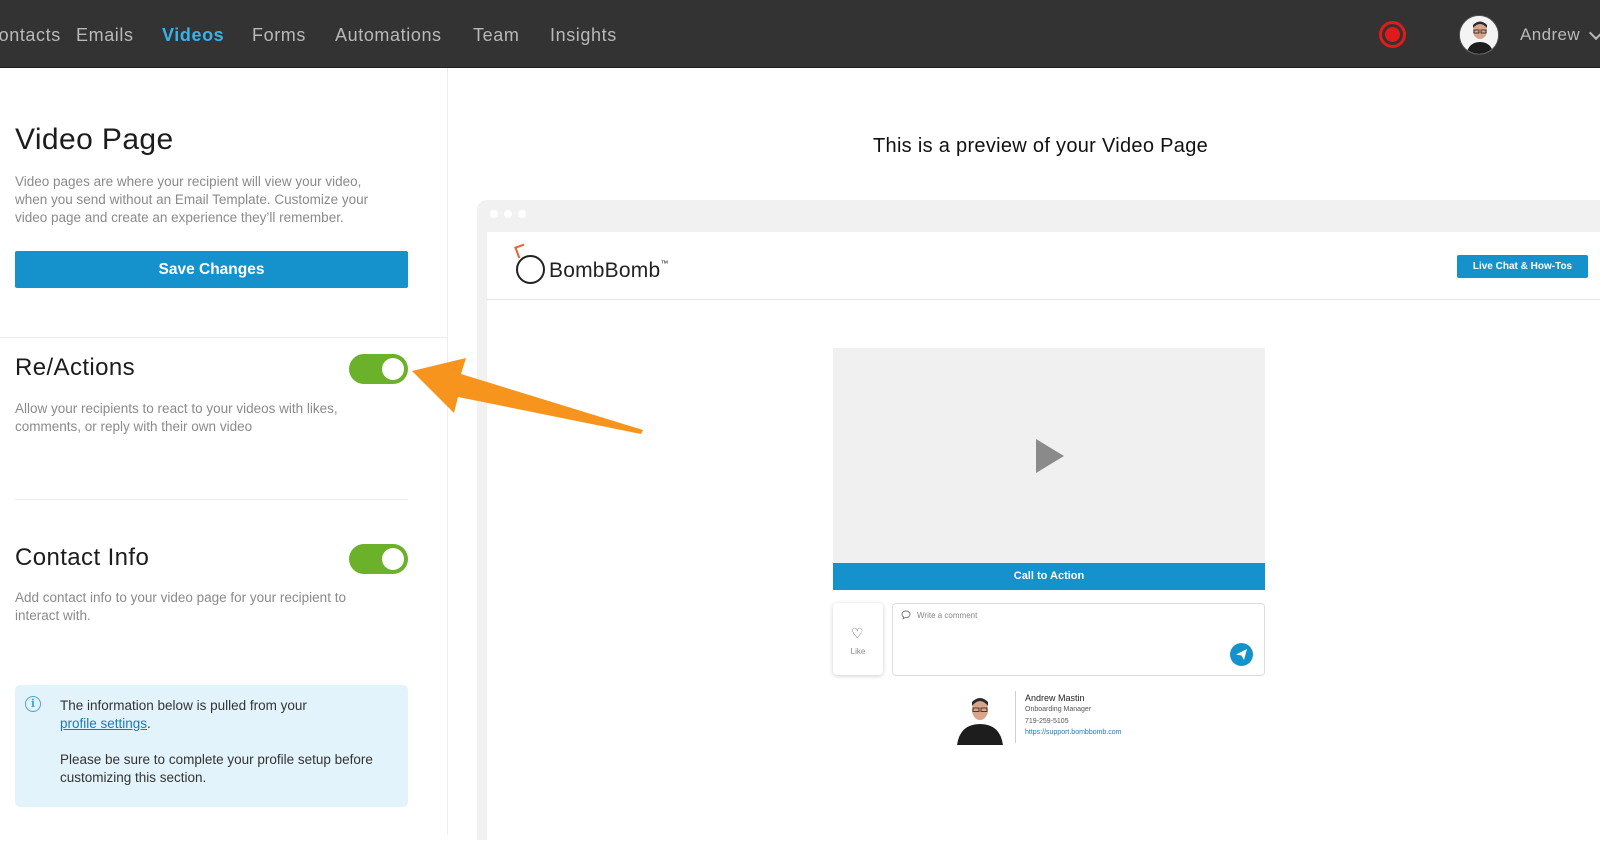 This screenshot has height=842, width=1600. Describe the element at coordinates (1073, 732) in the screenshot. I see `signature-url: https://support.bombbomb.com` at that location.